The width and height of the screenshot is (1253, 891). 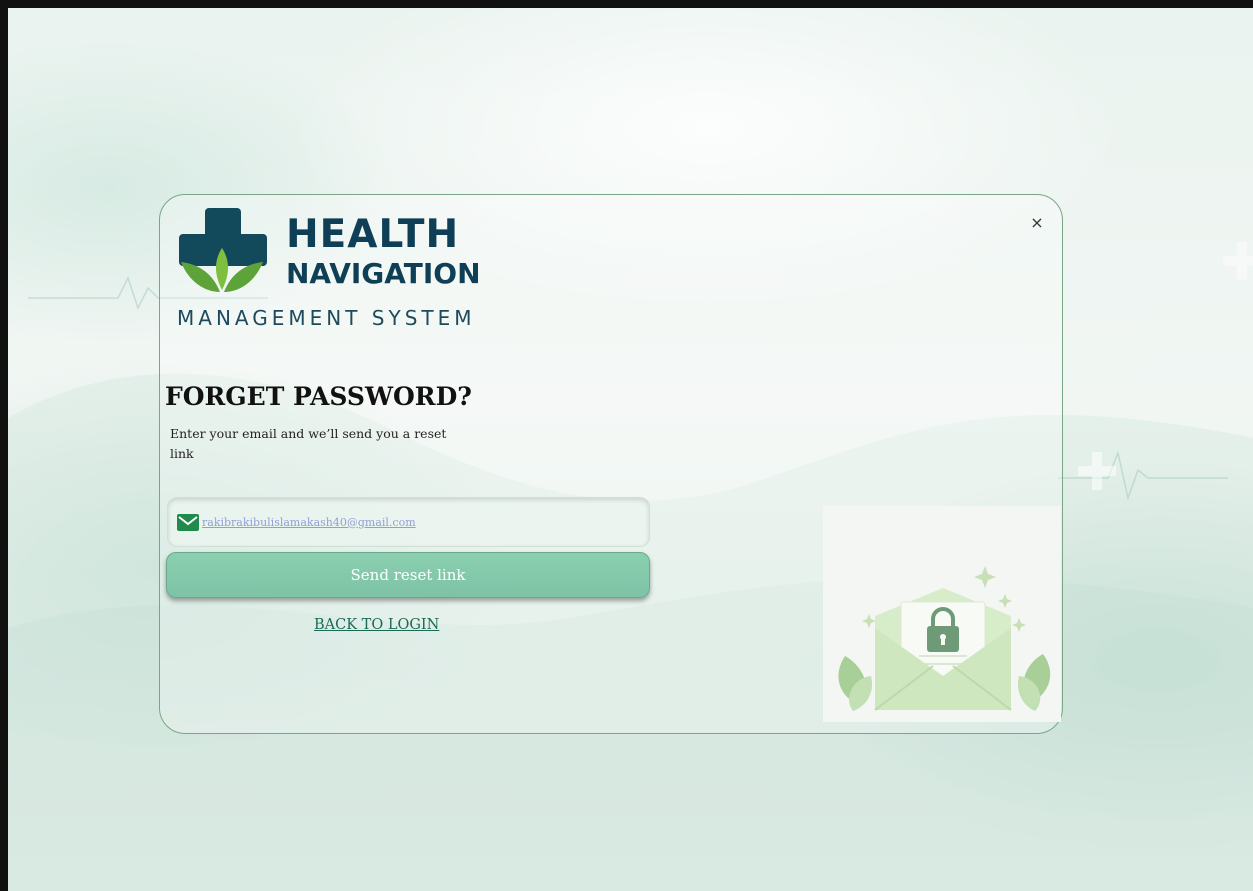 What do you see at coordinates (386, 625) in the screenshot?
I see `back-to-login-link: BACK TO LOGIN` at bounding box center [386, 625].